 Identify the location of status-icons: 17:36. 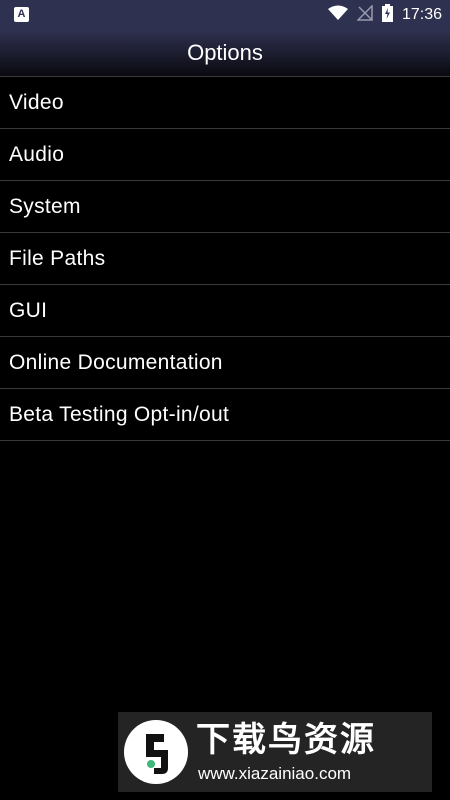
(384, 15).